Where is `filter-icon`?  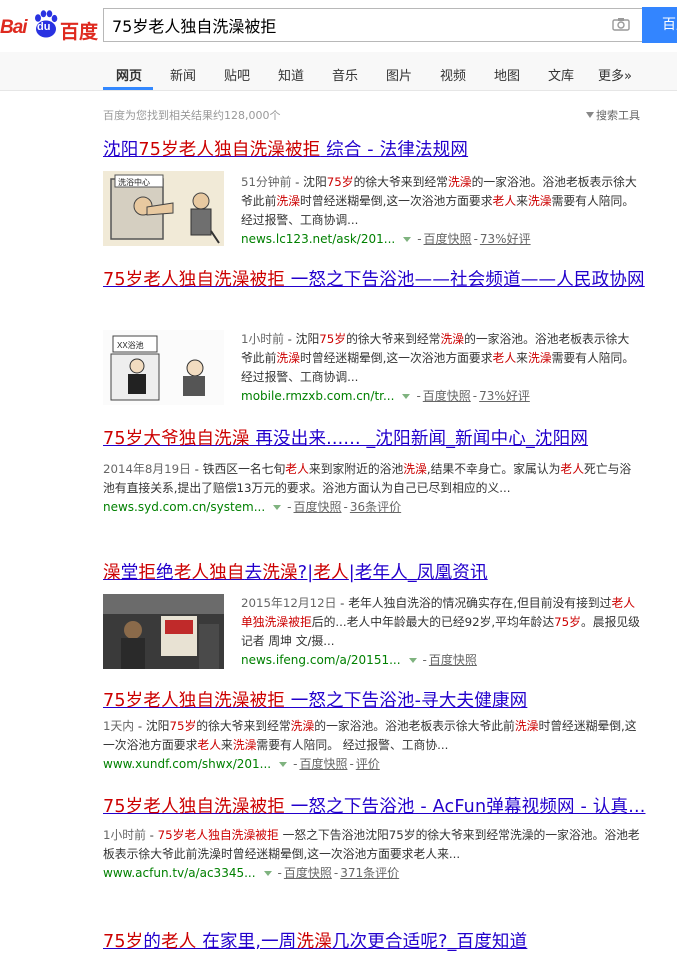
filter-icon is located at coordinates (590, 115).